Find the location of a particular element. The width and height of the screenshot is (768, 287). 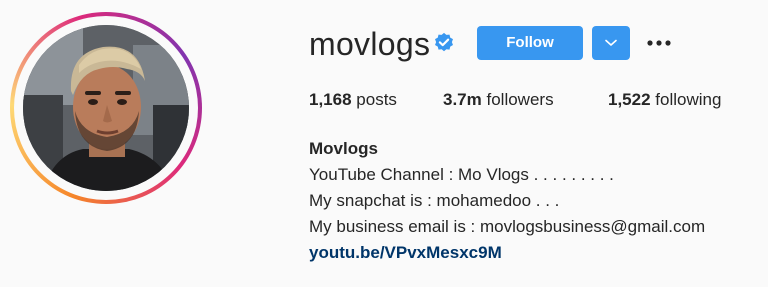

followers-stat: 3.7m followers is located at coordinates (498, 100).